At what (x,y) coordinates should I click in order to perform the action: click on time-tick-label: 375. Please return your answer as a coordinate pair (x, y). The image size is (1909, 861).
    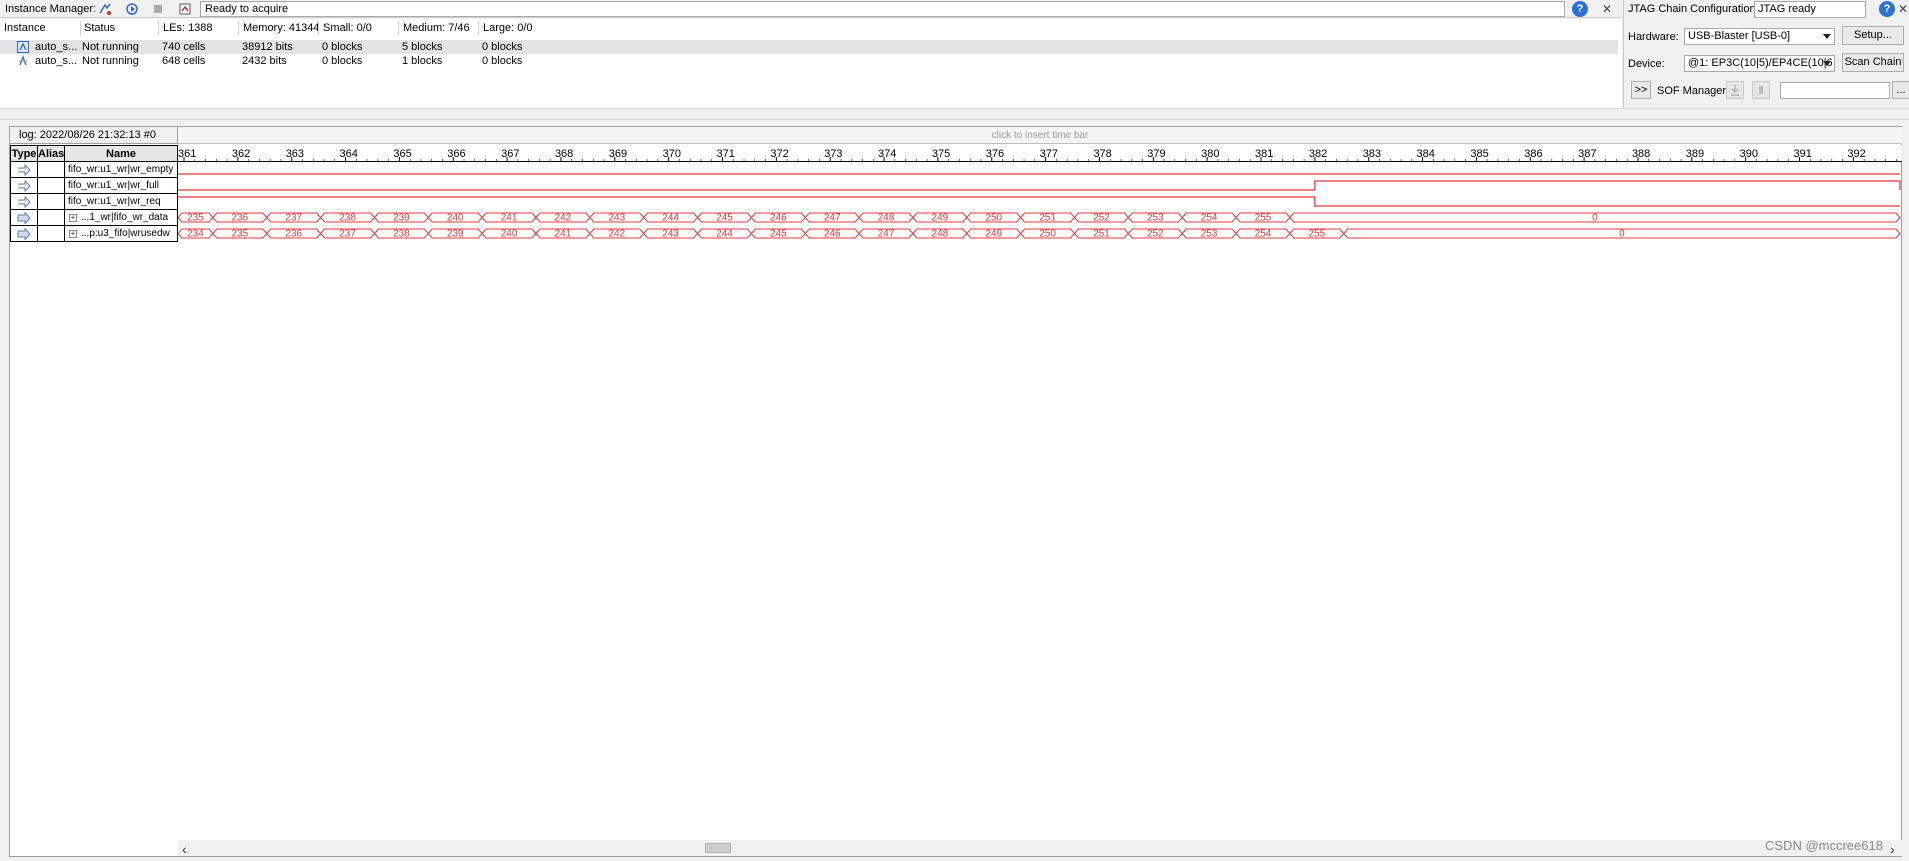
    Looking at the image, I should click on (941, 154).